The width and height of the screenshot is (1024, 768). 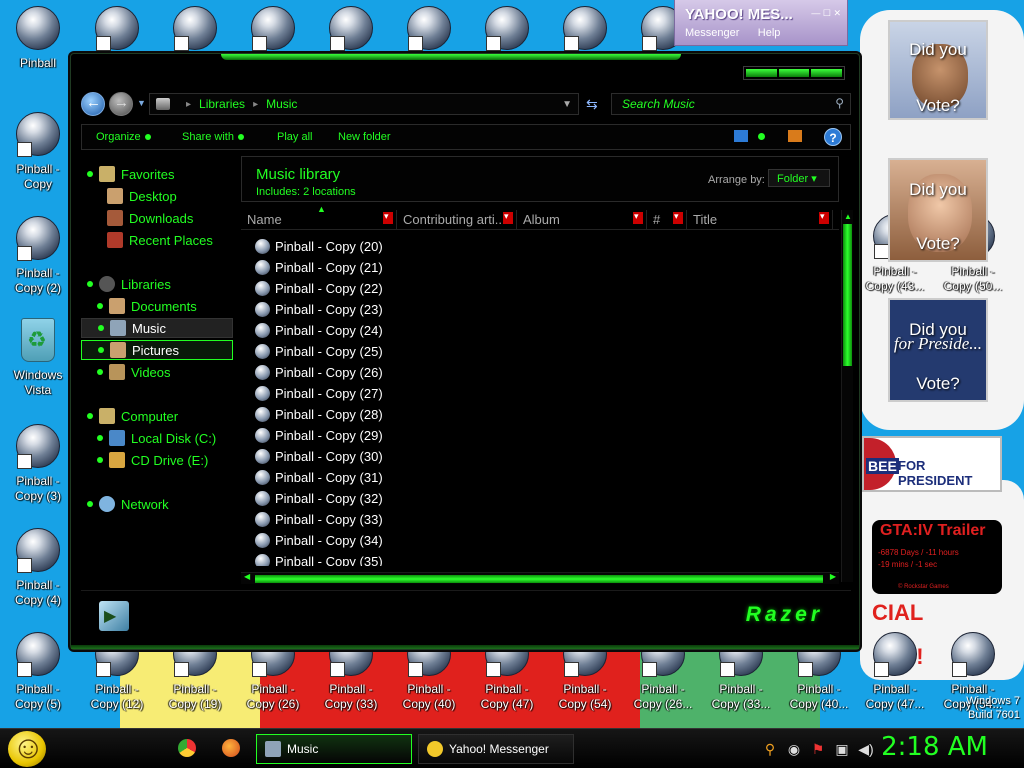 What do you see at coordinates (535, 267) in the screenshot?
I see `file-row: Pinball - Copy (21)` at bounding box center [535, 267].